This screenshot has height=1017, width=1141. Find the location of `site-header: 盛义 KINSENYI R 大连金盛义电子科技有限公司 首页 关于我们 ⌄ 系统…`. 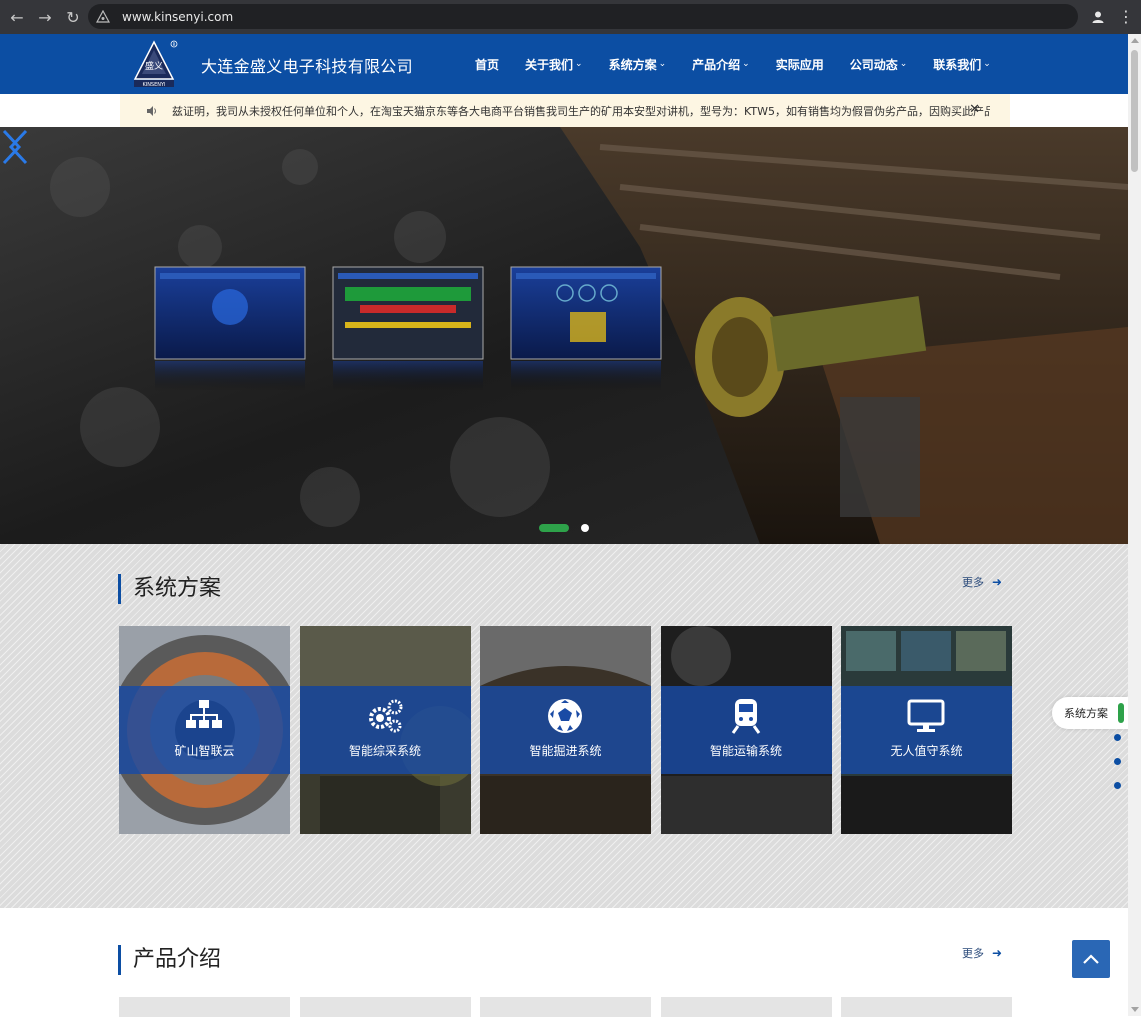

site-header: 盛义 KINSENYI R 大连金盛义电子科技有限公司 首页 关于我们 ⌄ 系统… is located at coordinates (564, 64).